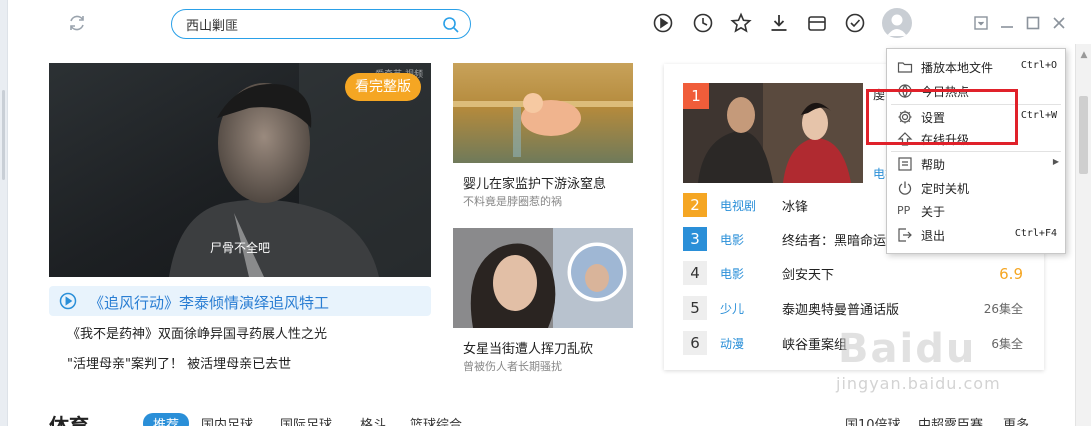  I want to click on menu-item-about: PP 关于, so click(976, 211).